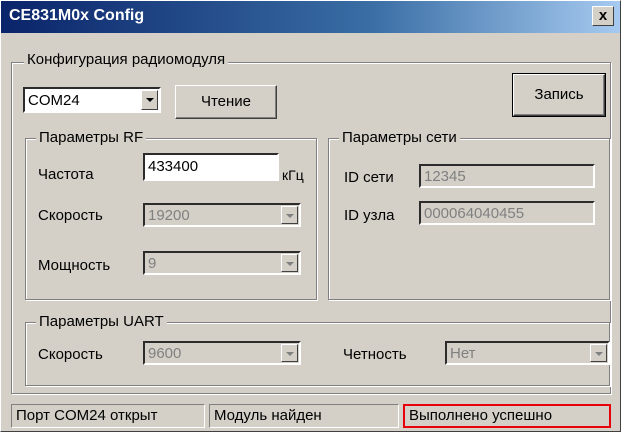 Image resolution: width=621 pixels, height=432 pixels. Describe the element at coordinates (165, 353) in the screenshot. I see `uart-speed-value: 9600` at that location.